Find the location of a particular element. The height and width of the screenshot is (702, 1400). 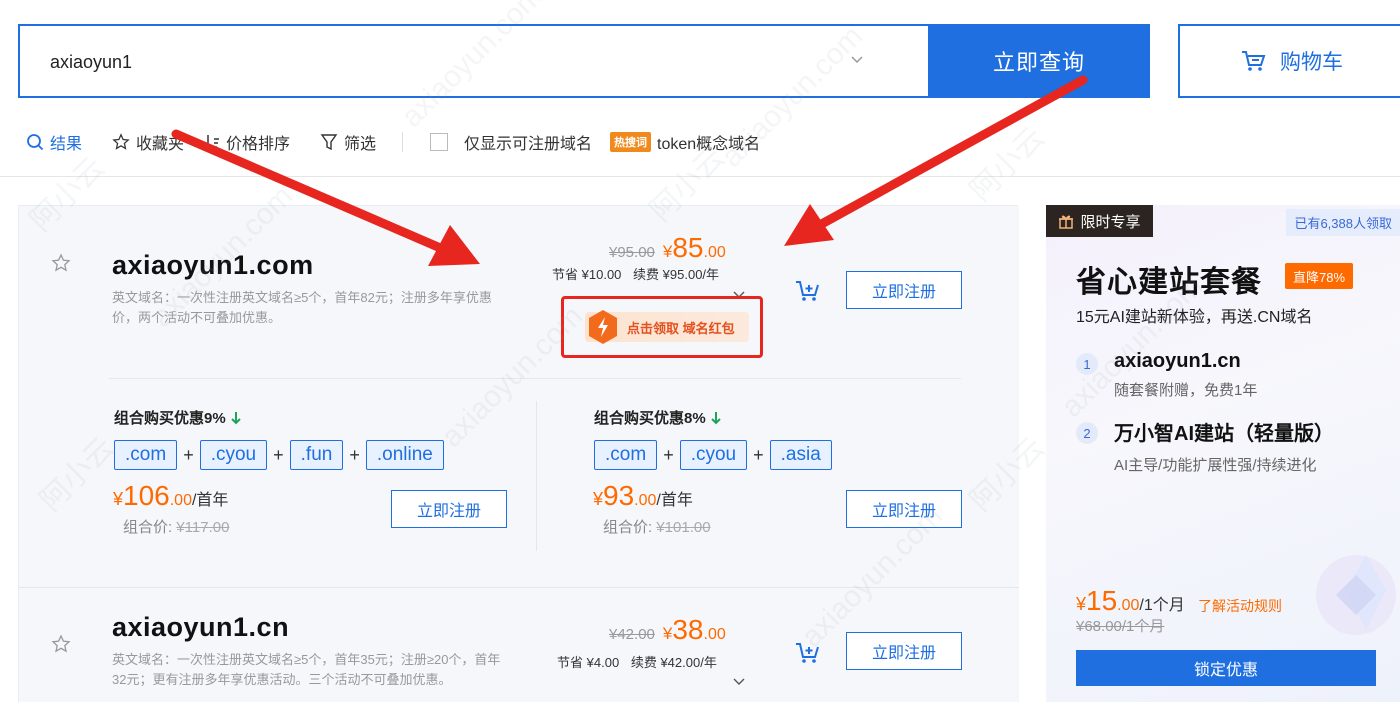

combo-original-price: 组合价: ¥101.00 is located at coordinates (657, 526).